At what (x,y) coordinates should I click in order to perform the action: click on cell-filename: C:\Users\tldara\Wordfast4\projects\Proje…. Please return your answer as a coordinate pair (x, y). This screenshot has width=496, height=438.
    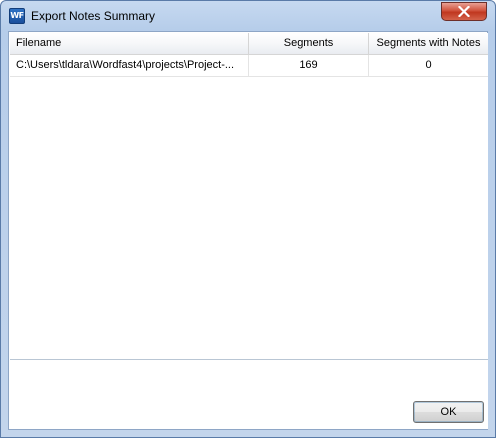
    Looking at the image, I should click on (129, 65).